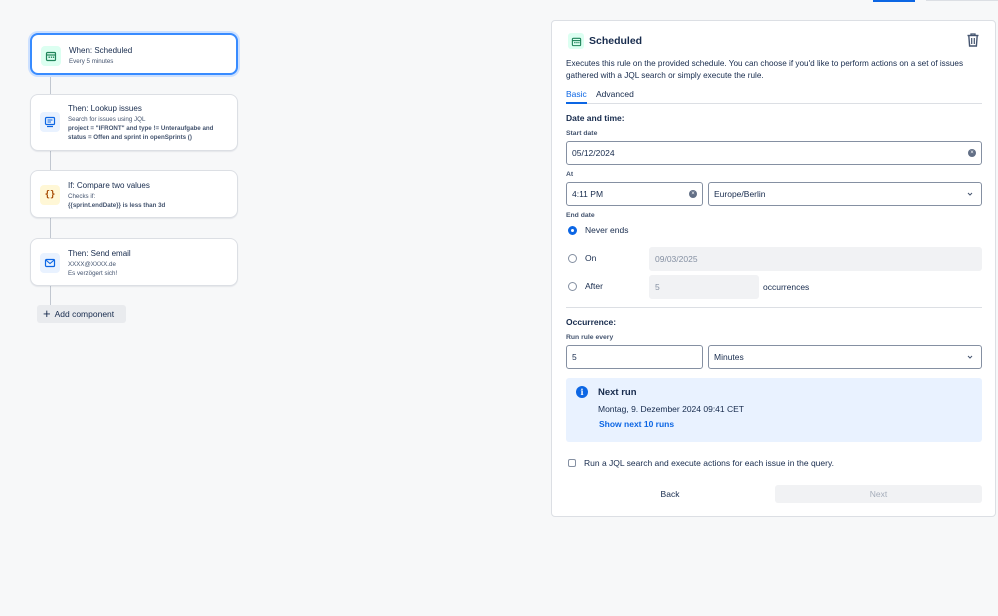 The height and width of the screenshot is (616, 998). What do you see at coordinates (634, 194) in the screenshot?
I see `time-input: 4:11 PM ×` at bounding box center [634, 194].